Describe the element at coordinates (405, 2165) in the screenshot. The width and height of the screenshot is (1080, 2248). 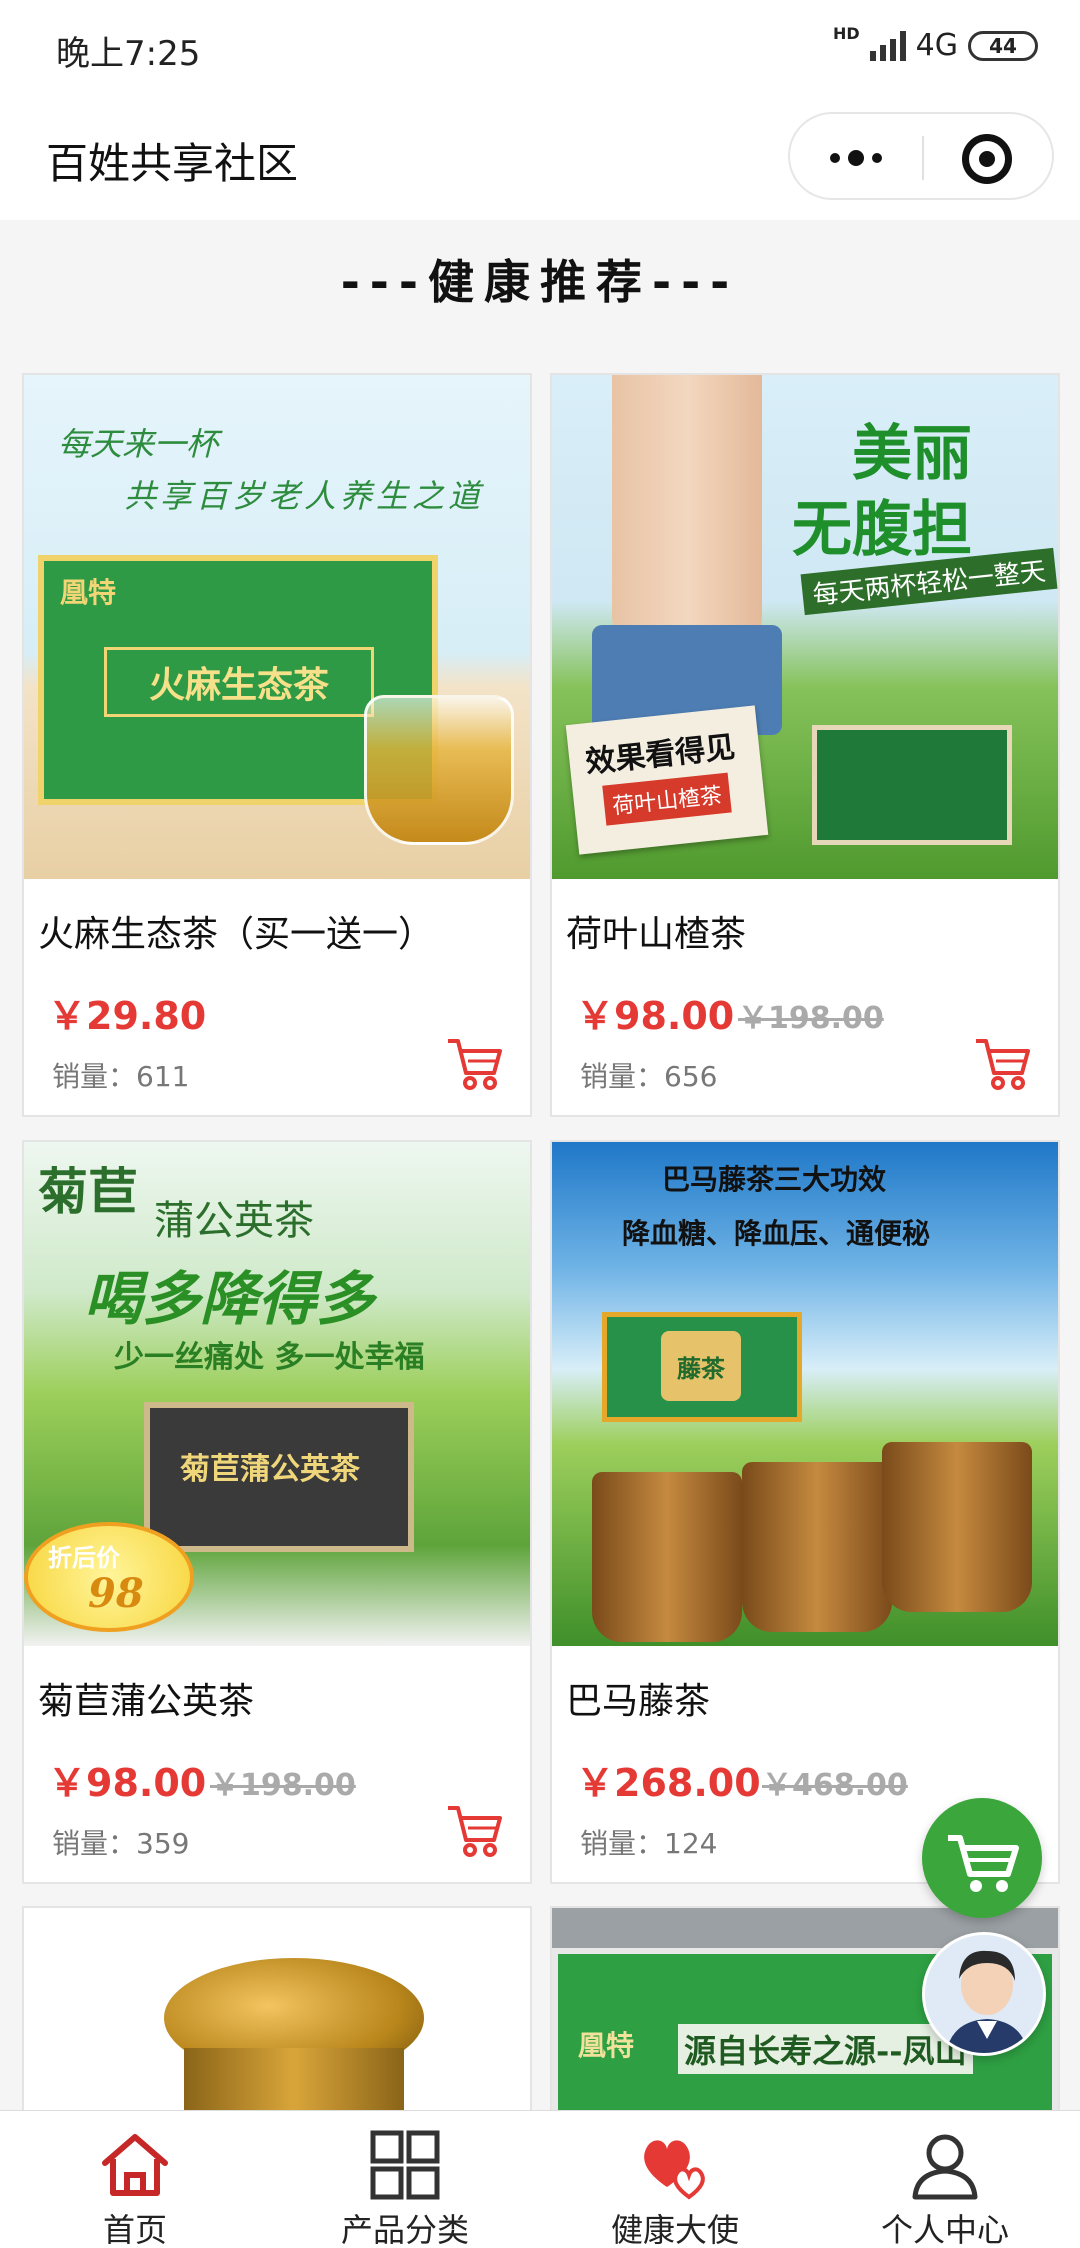
I see `grid-icon` at that location.